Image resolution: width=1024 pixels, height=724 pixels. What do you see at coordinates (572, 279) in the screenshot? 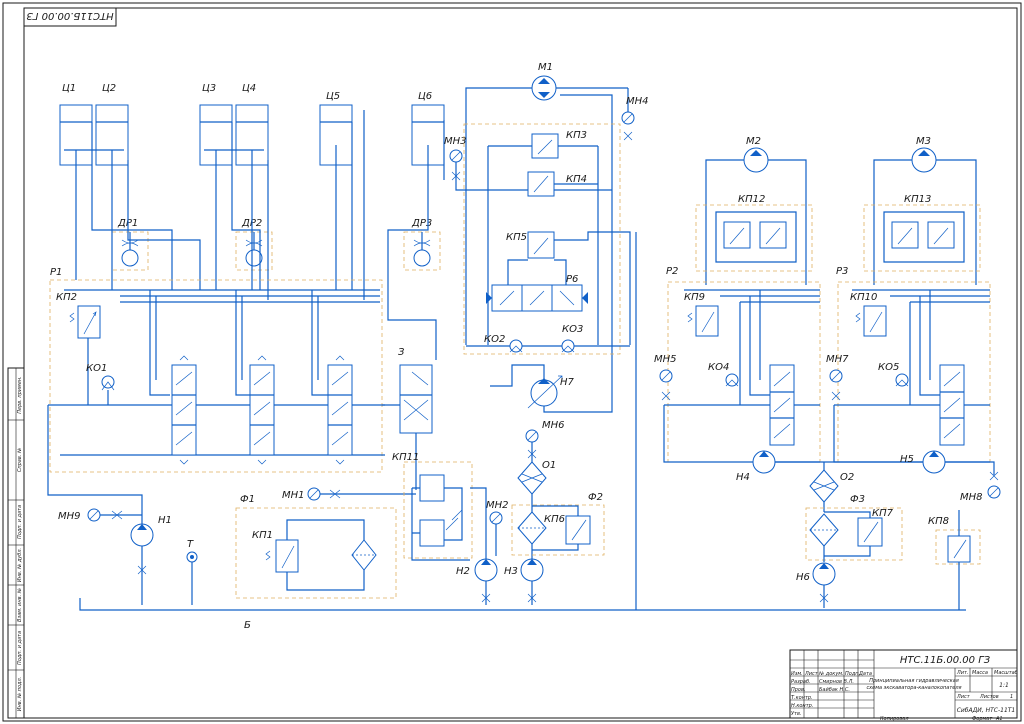
I see `label-r6: Р6` at bounding box center [572, 279].